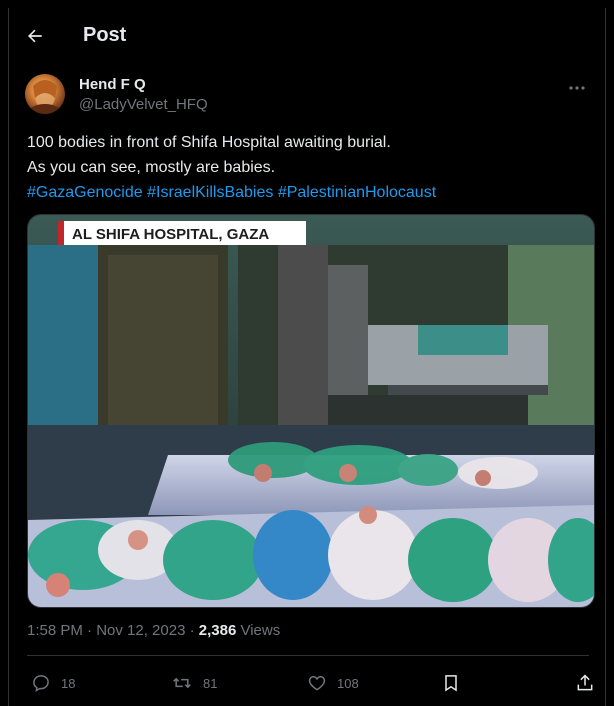 The height and width of the screenshot is (706, 614). What do you see at coordinates (113, 630) in the screenshot?
I see `time-date: 1:58 PM · Nov 12, 2023 ·` at bounding box center [113, 630].